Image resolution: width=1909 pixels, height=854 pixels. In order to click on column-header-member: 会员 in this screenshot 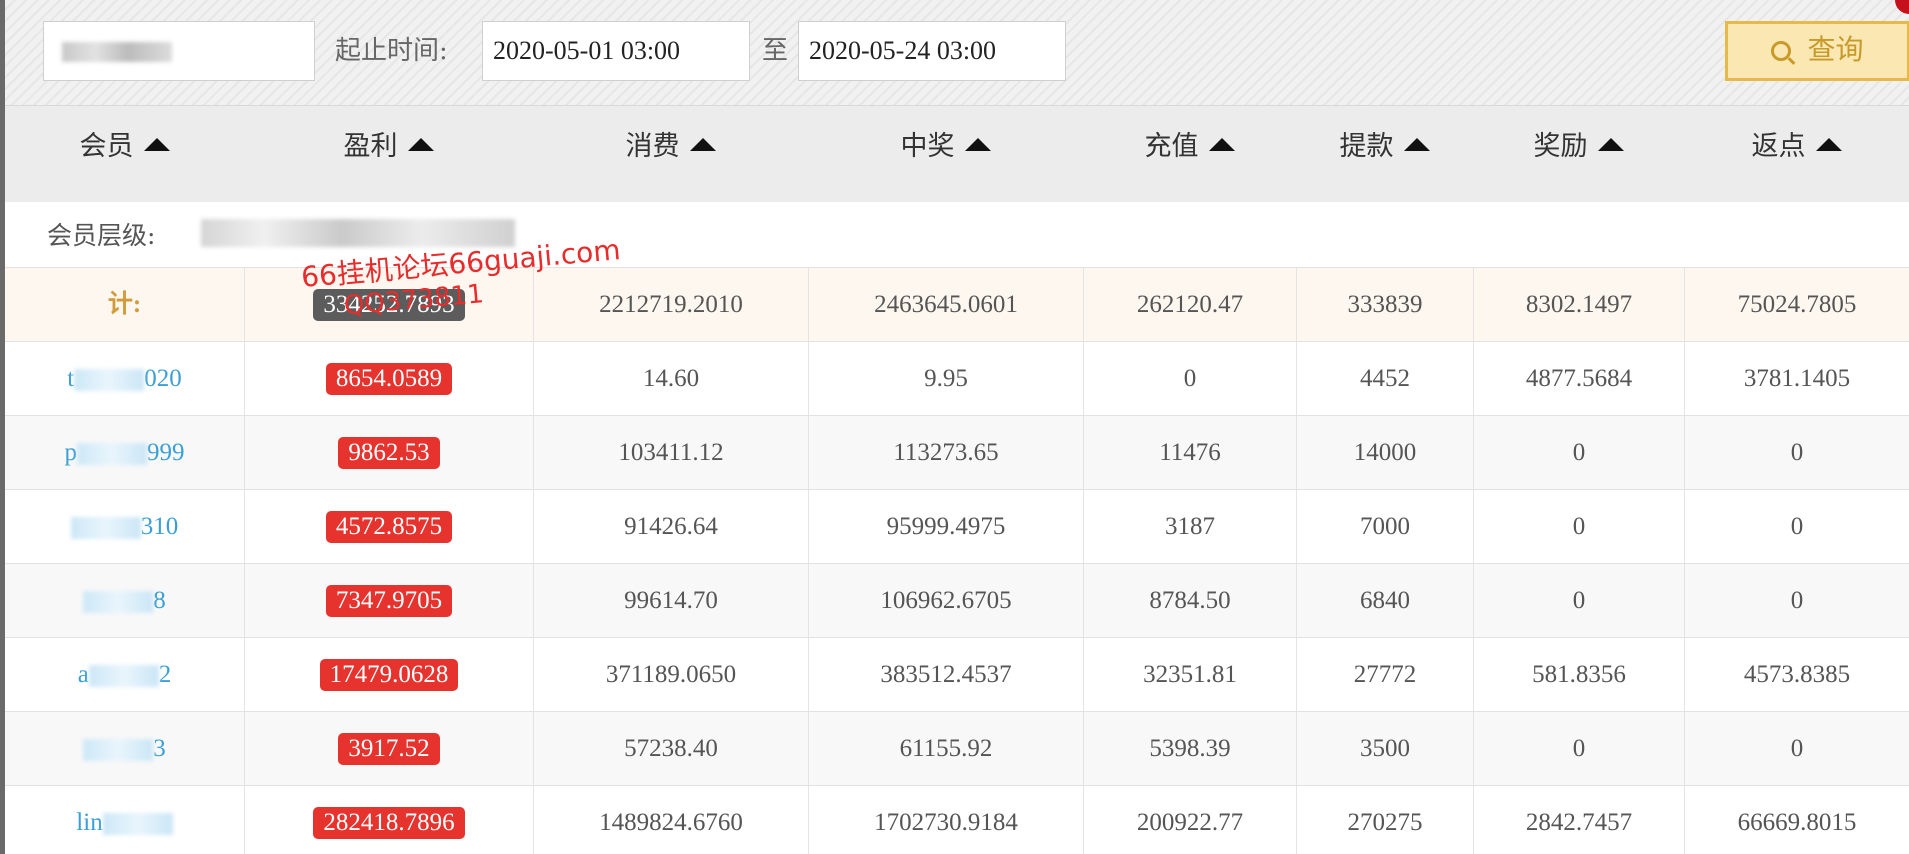, I will do `click(124, 143)`.